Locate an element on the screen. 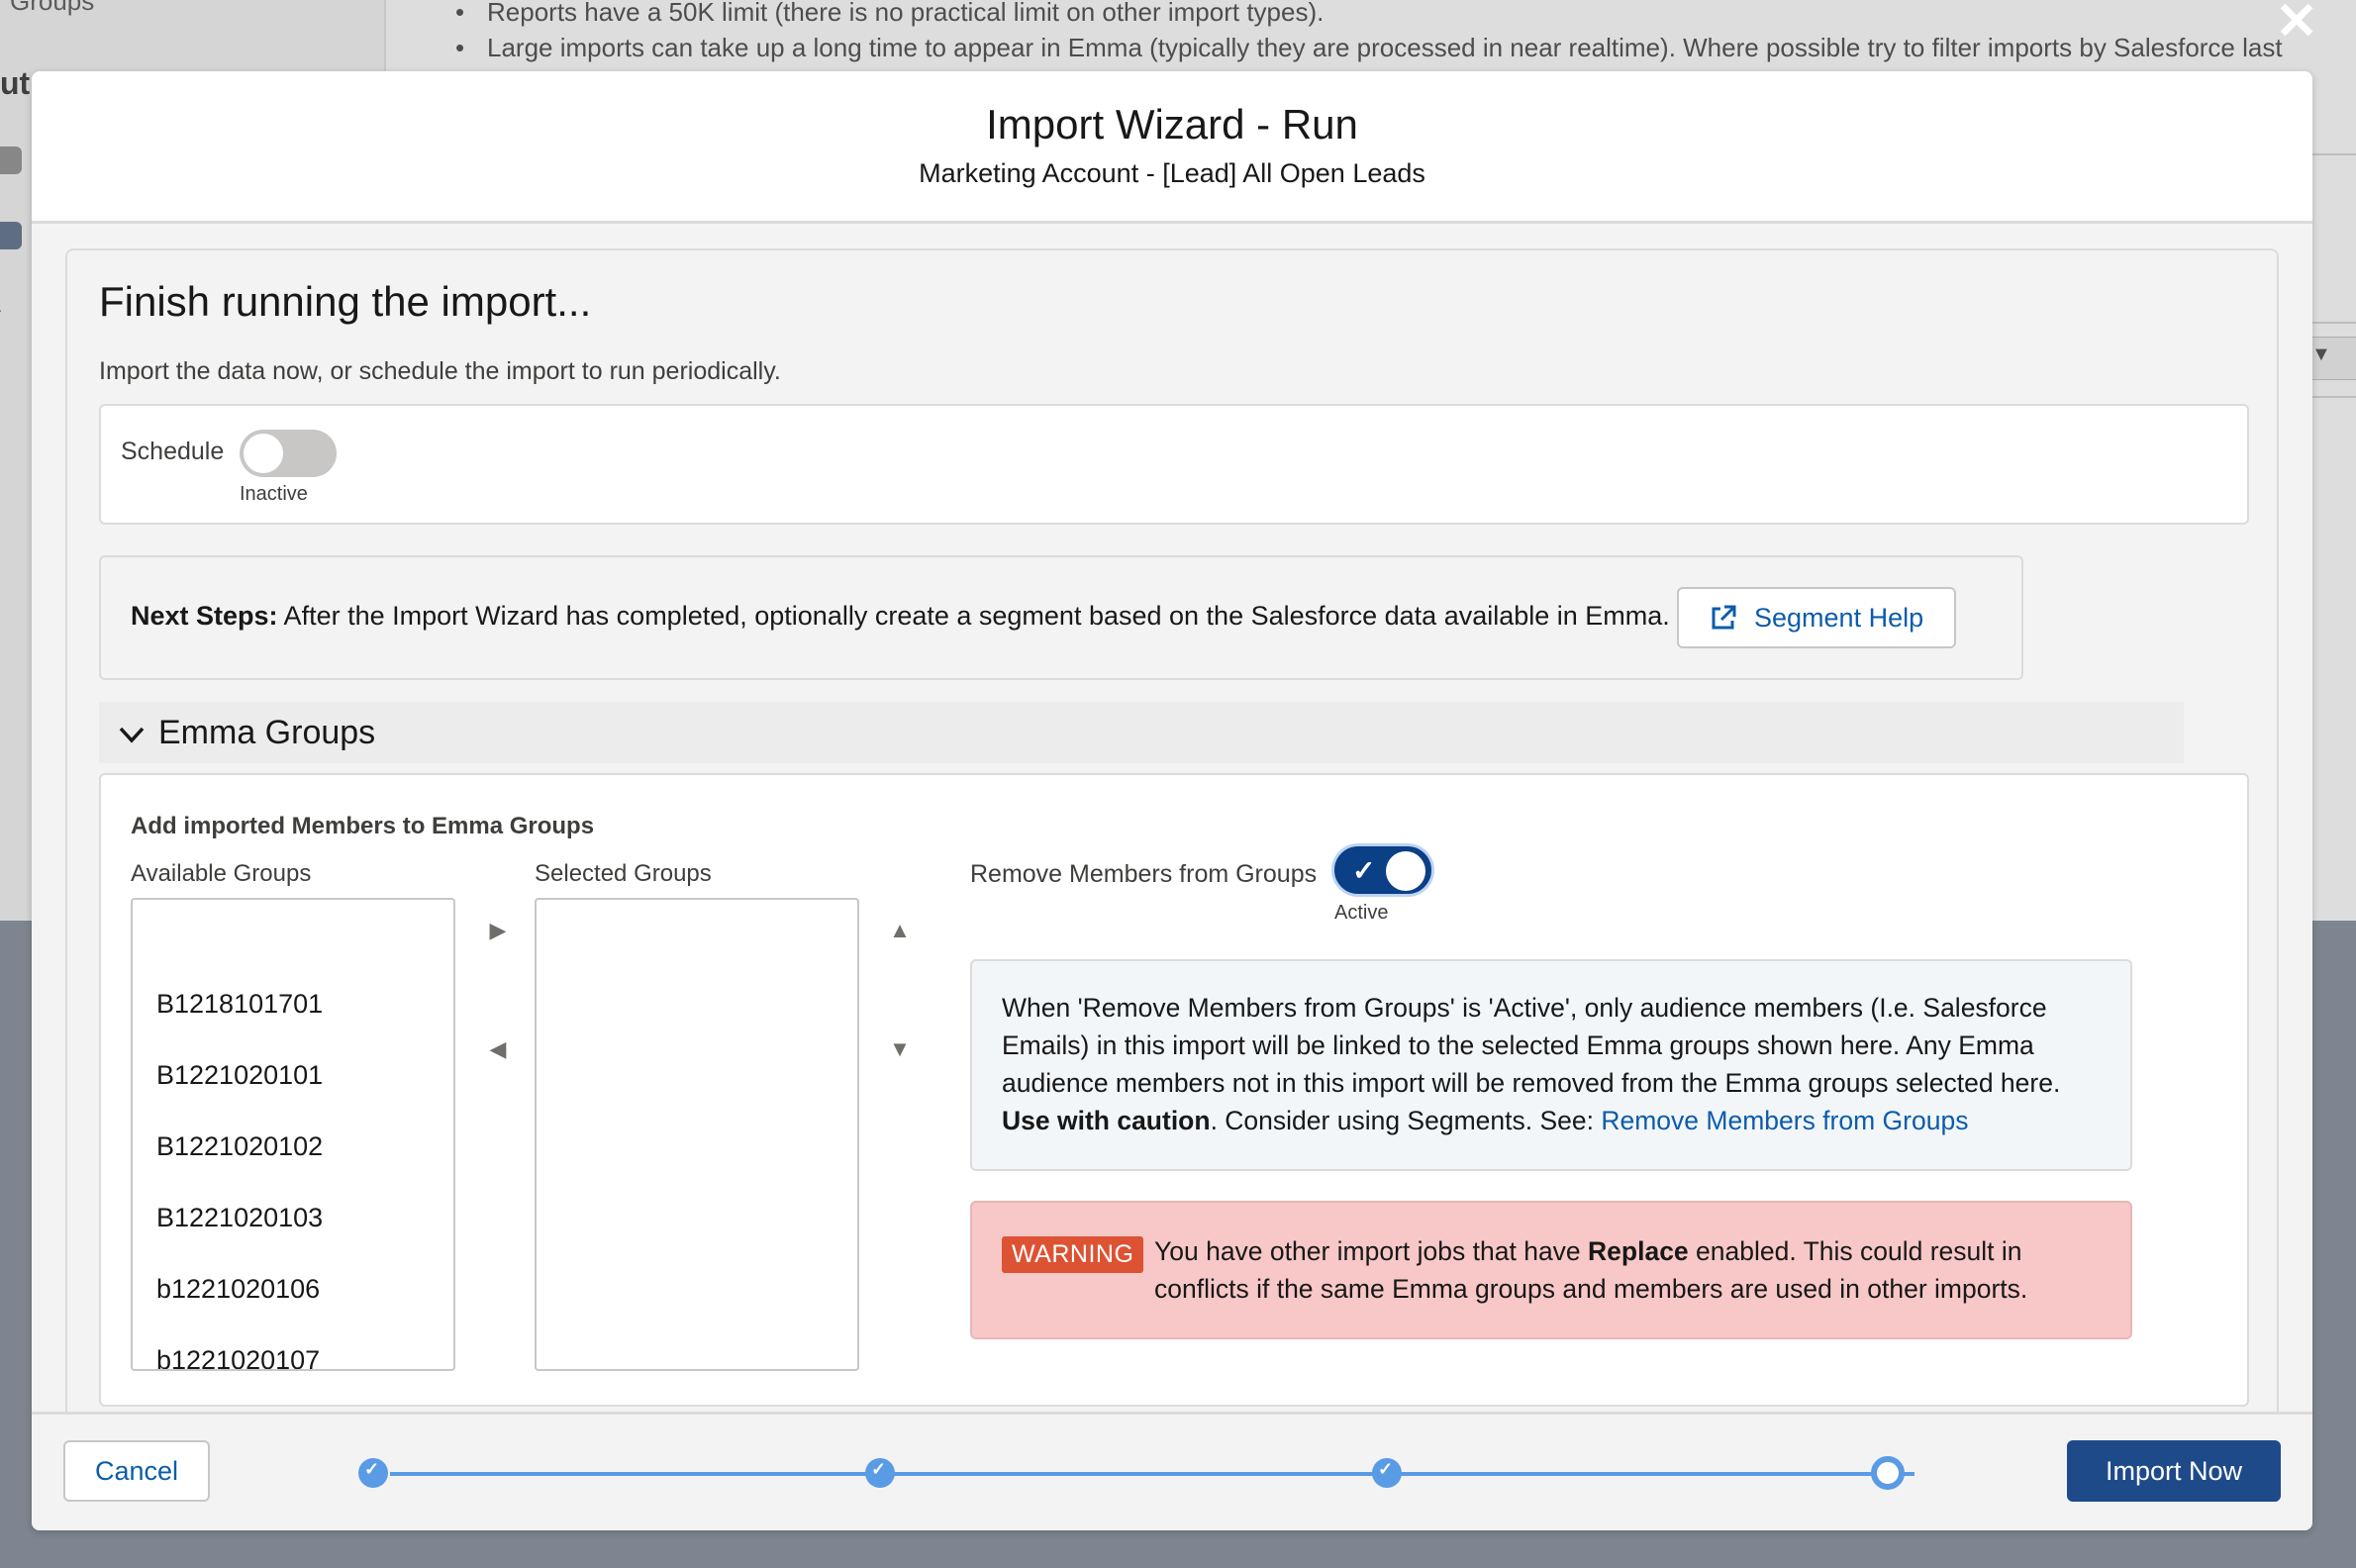 The height and width of the screenshot is (1568, 2356). progress-step-3: ✓ is located at coordinates (1387, 1473).